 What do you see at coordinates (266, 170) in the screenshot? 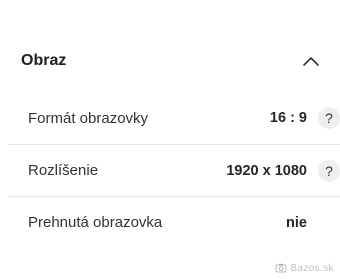
I see `spec-value: 1920 x 1080` at bounding box center [266, 170].